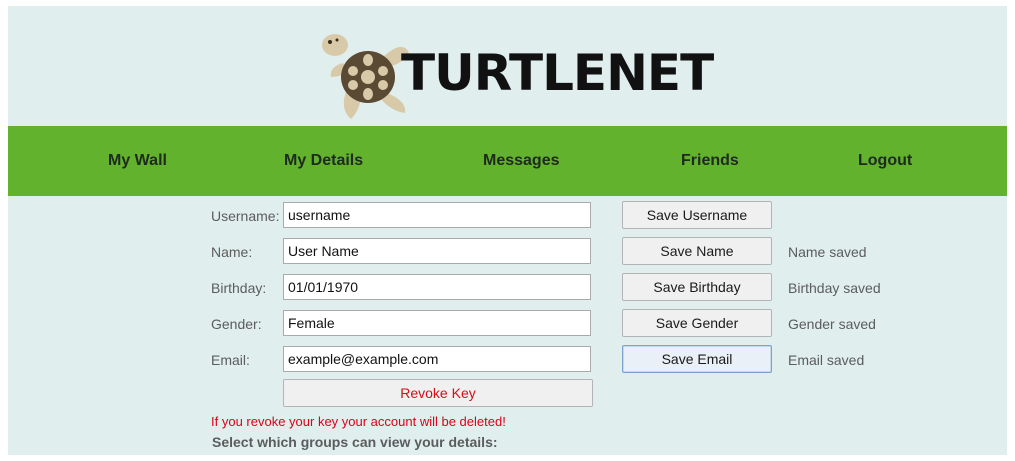 This screenshot has width=1015, height=461. I want to click on username-field, so click(437, 215).